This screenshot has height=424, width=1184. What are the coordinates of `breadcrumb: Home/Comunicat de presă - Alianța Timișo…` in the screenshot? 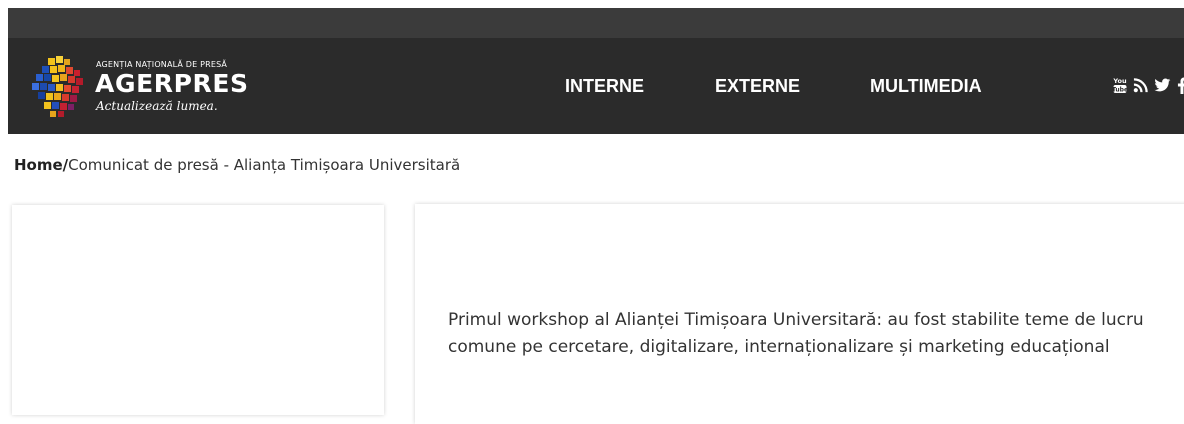 It's located at (237, 165).